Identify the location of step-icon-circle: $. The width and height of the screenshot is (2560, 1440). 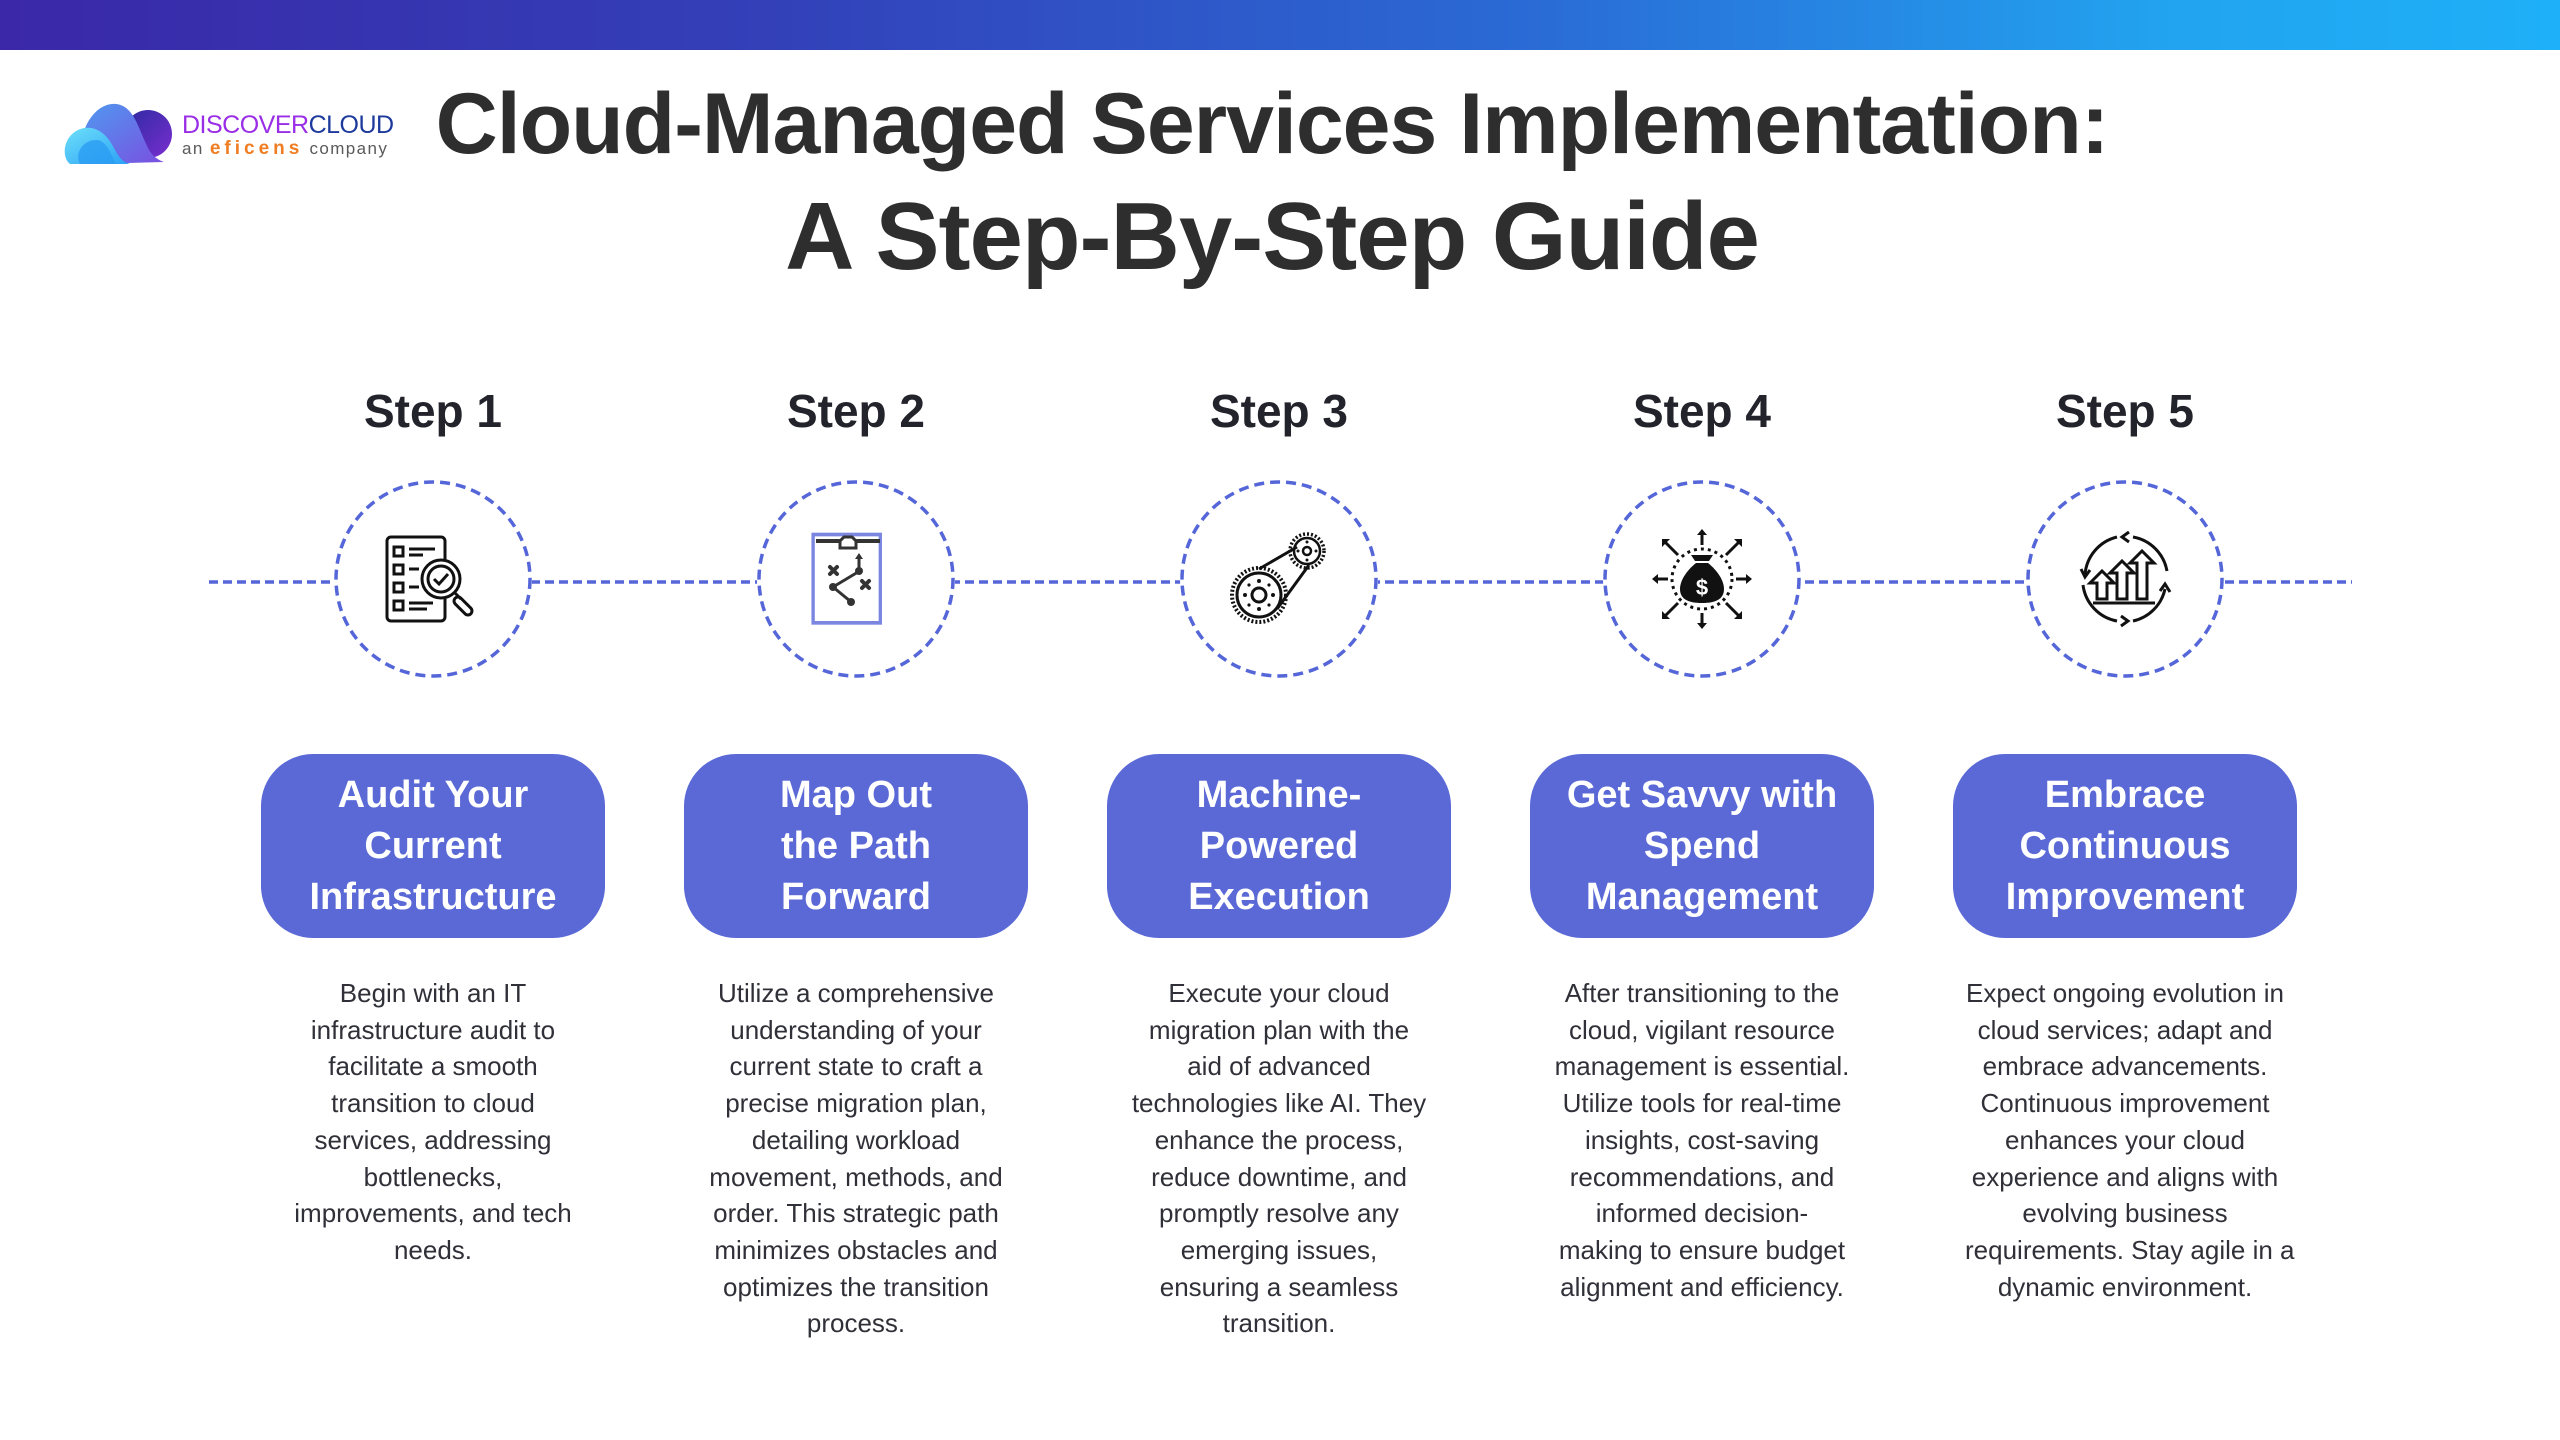
(1702, 579).